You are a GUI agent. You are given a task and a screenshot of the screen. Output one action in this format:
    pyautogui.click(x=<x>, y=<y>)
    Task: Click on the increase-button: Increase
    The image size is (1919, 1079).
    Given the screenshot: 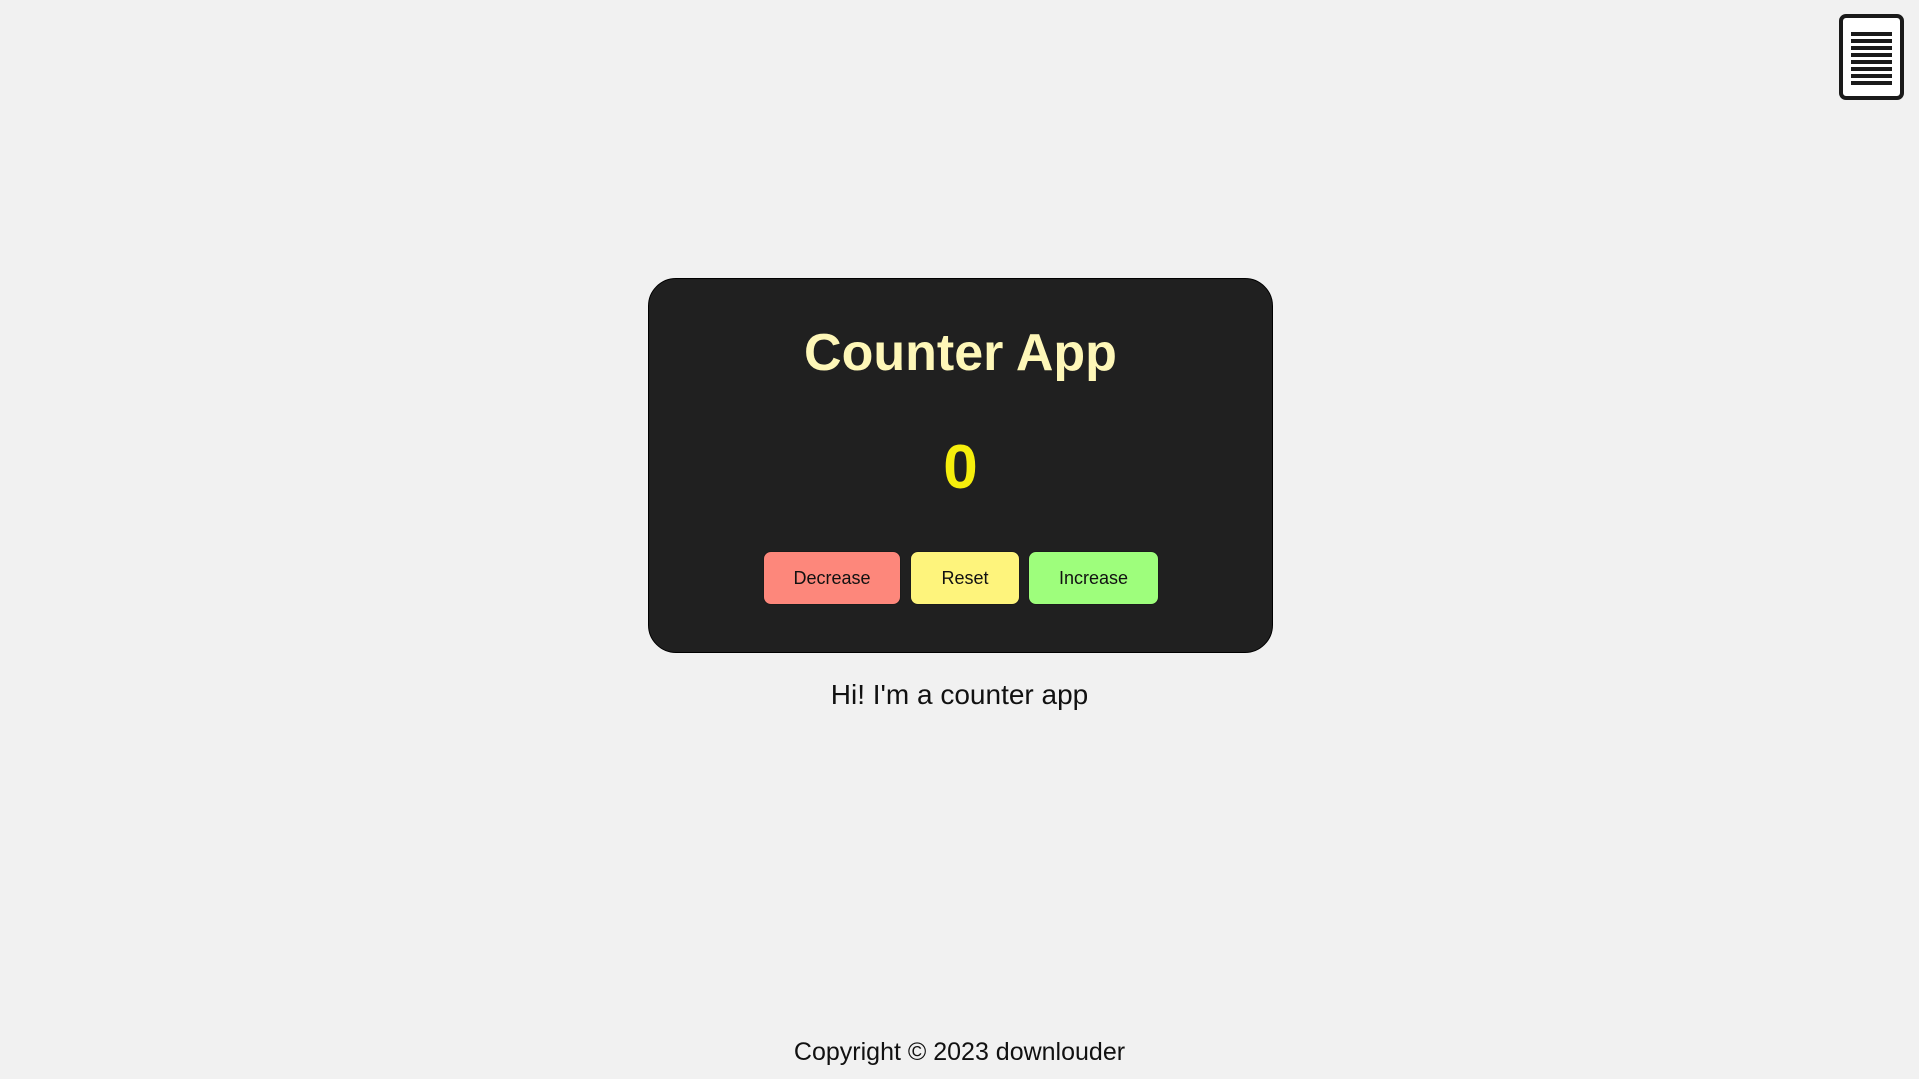 What is the action you would take?
    pyautogui.click(x=1093, y=578)
    